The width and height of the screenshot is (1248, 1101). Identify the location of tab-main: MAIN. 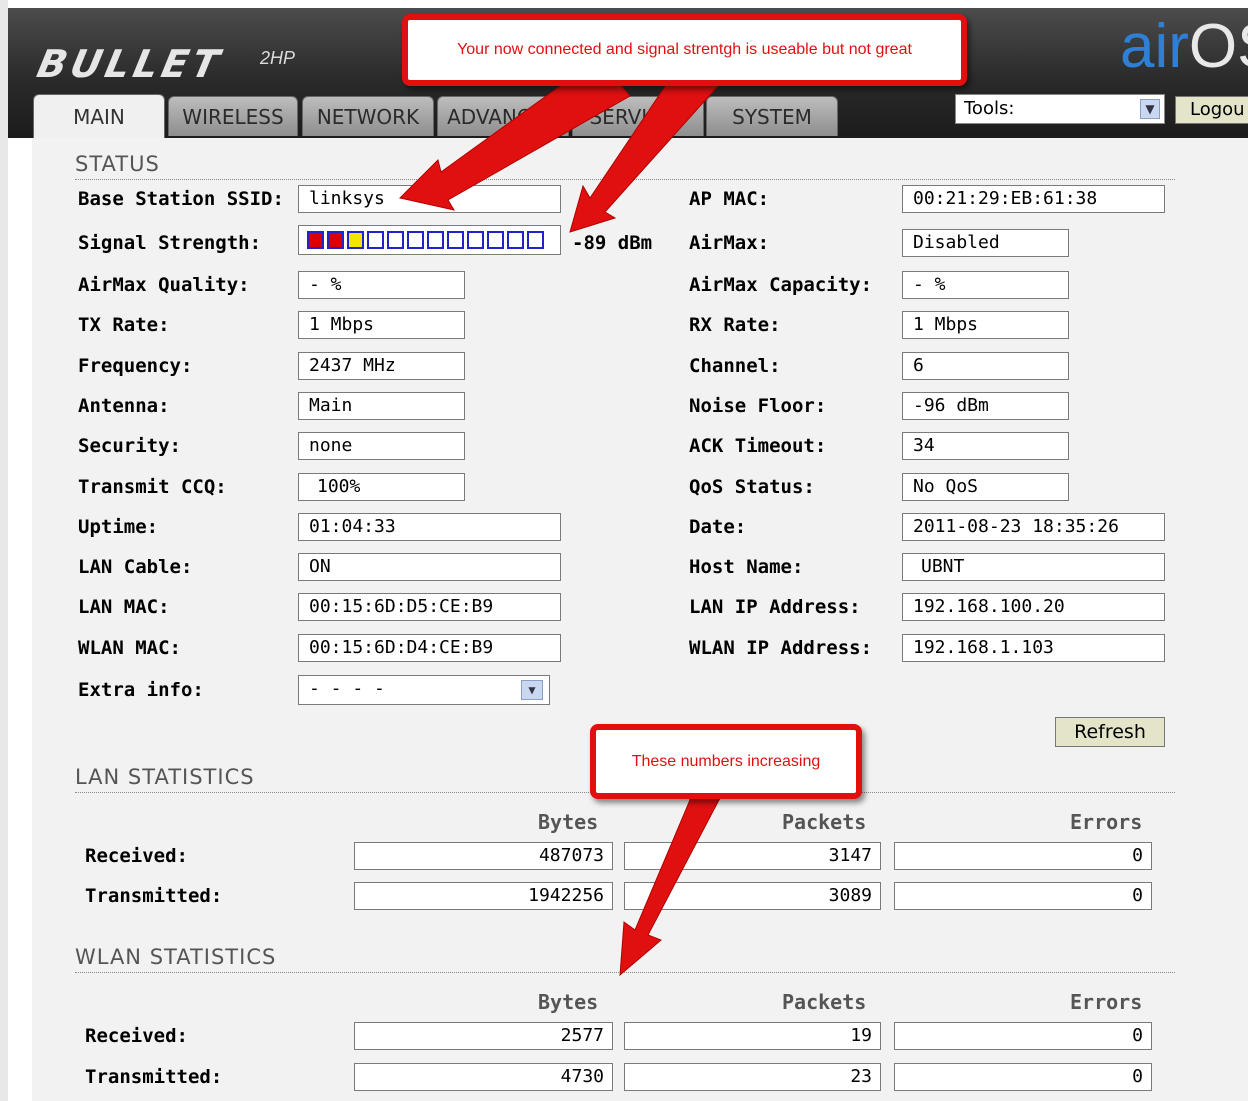
(99, 116).